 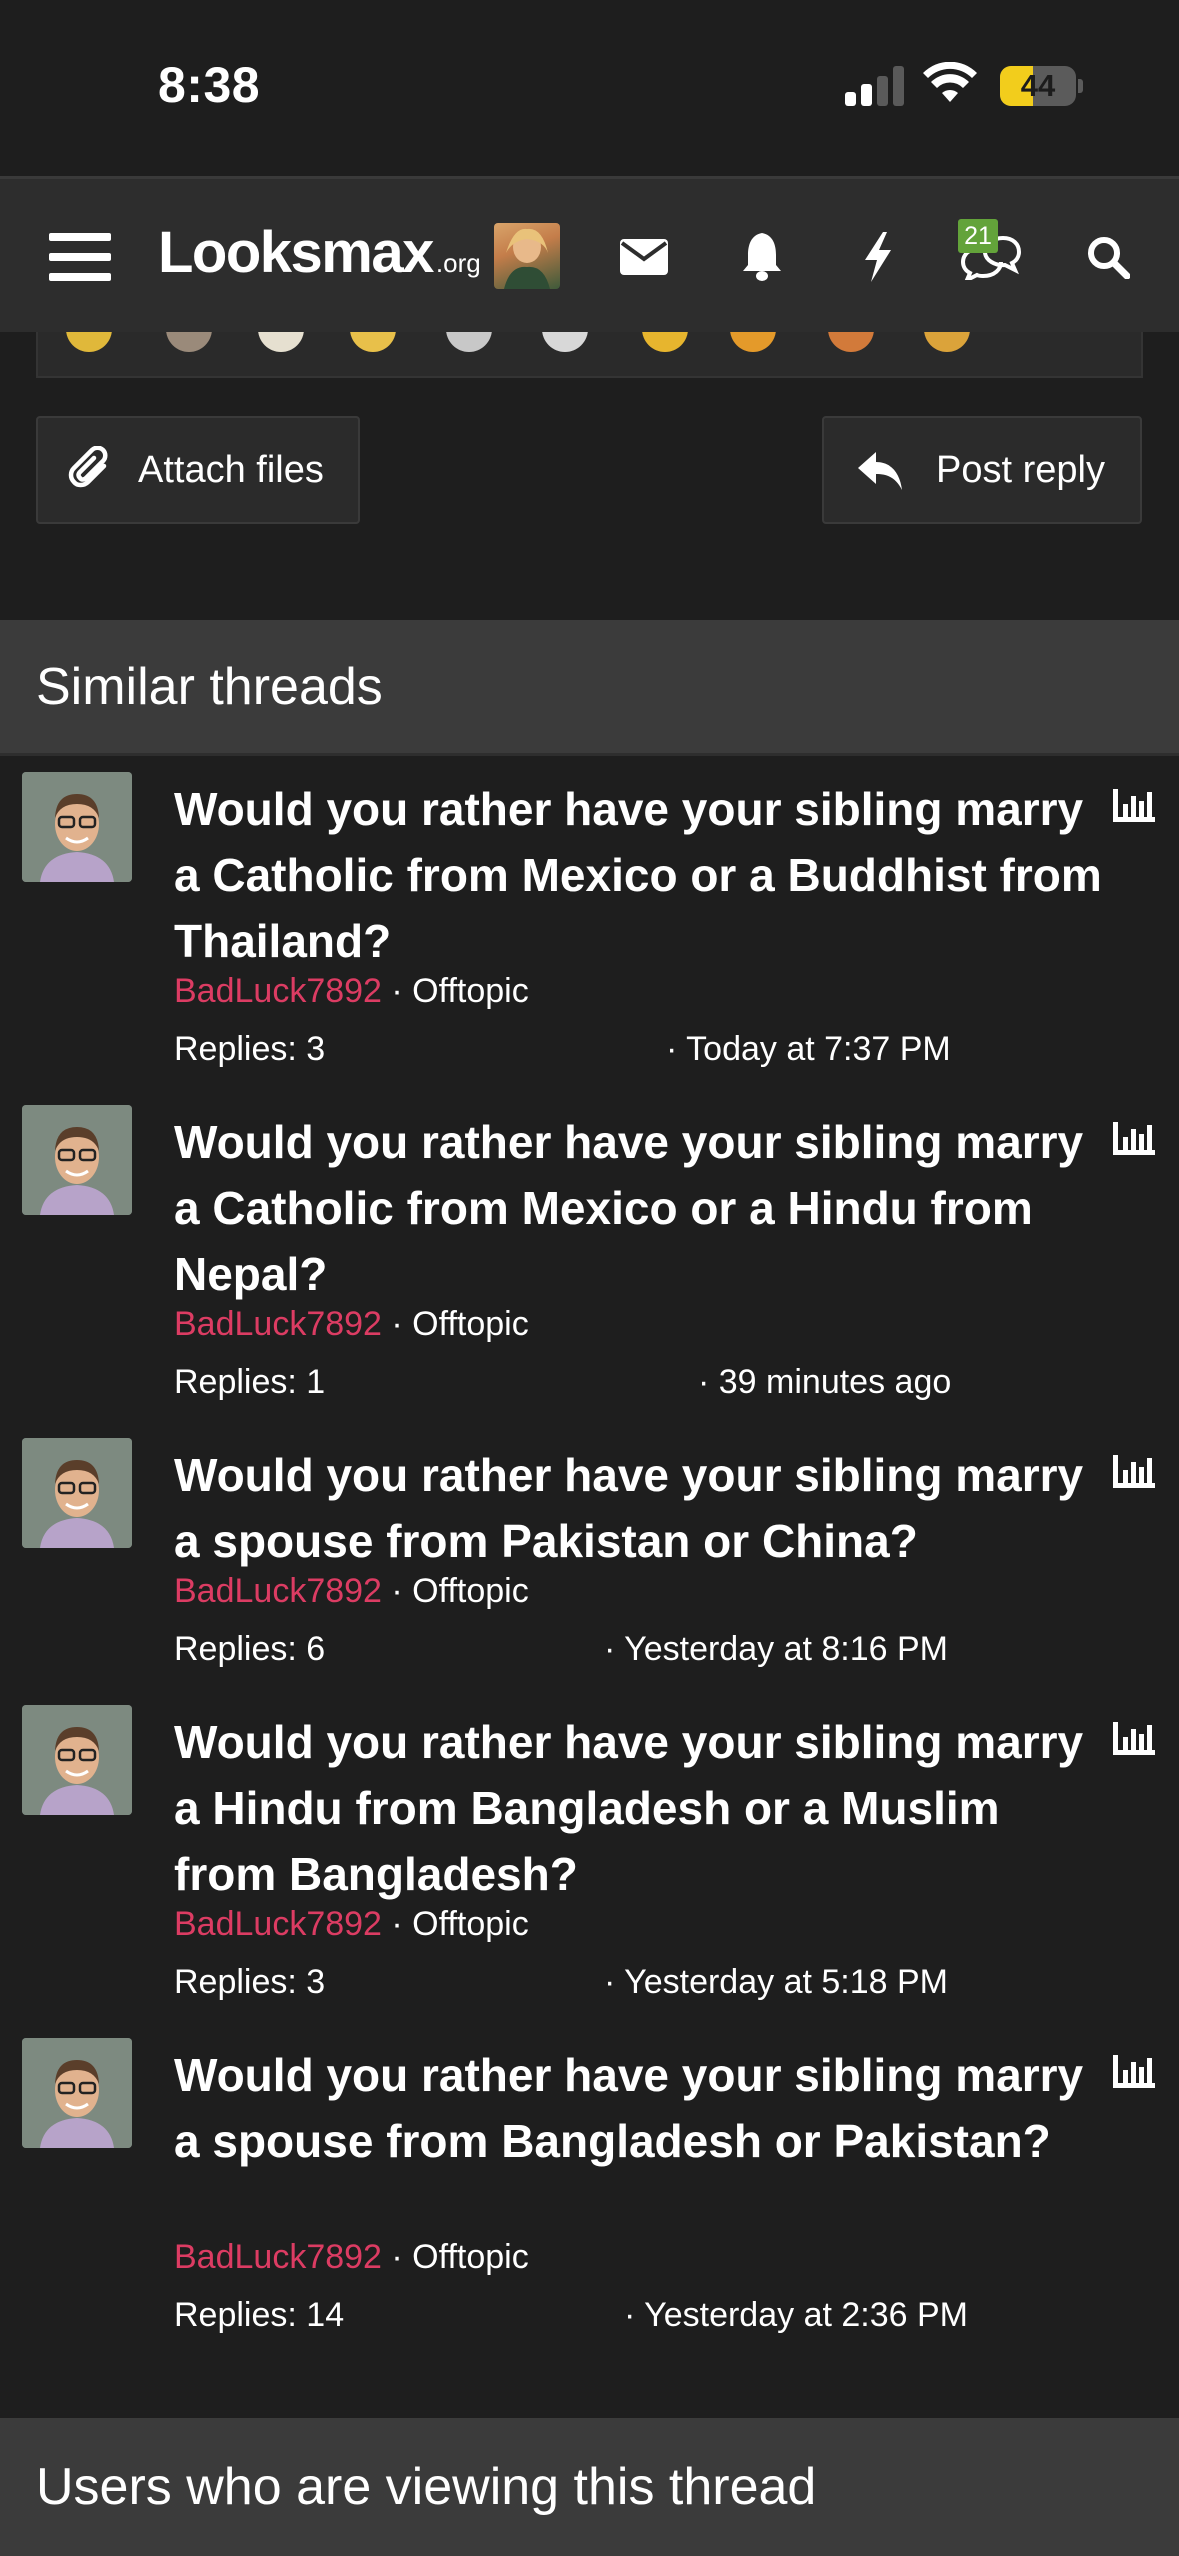 What do you see at coordinates (92, 470) in the screenshot?
I see `paperclip-icon` at bounding box center [92, 470].